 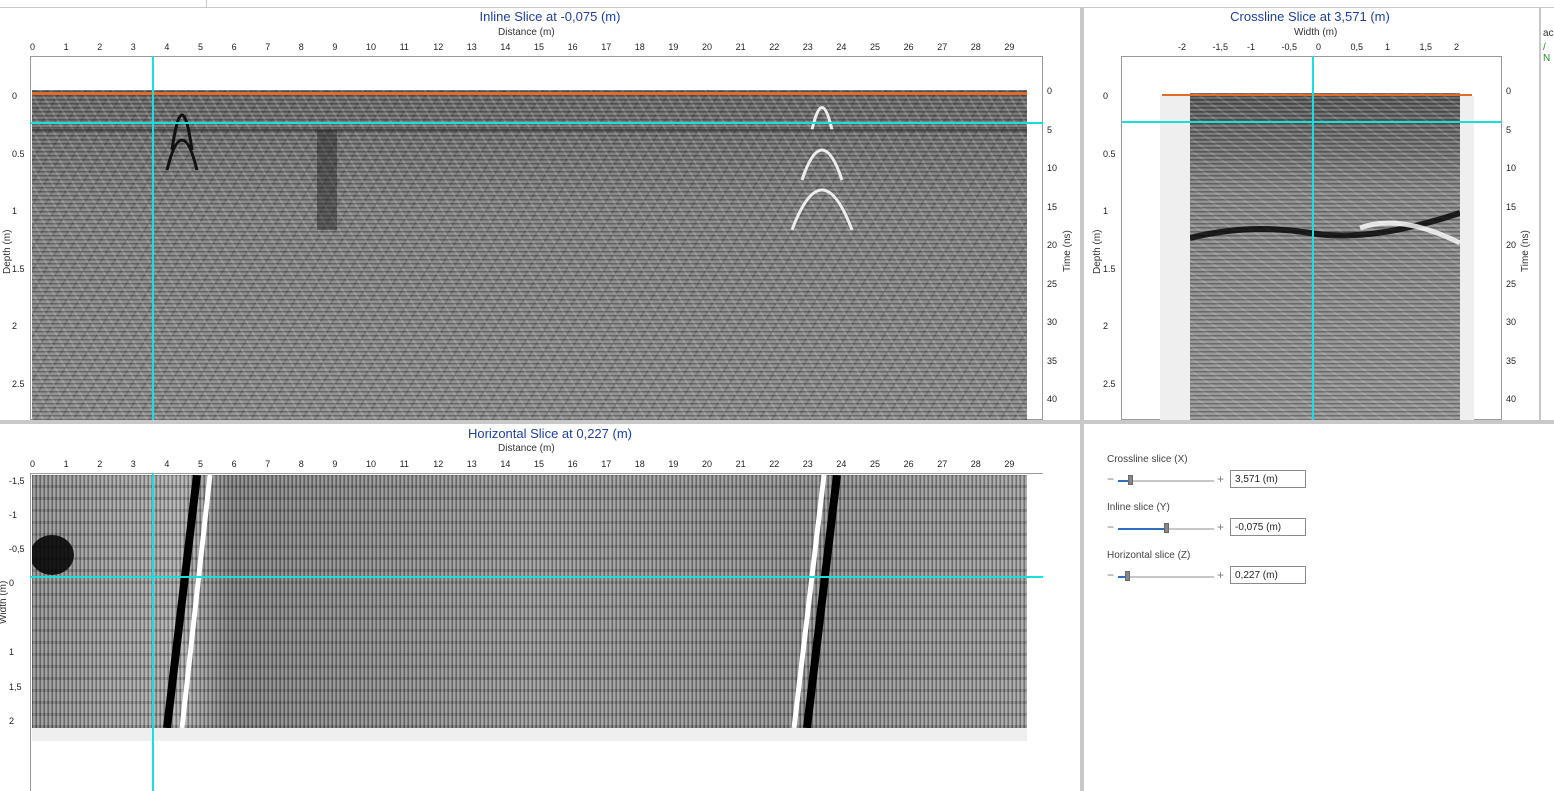 What do you see at coordinates (740, 464) in the screenshot?
I see `horizontal-x-tick: 21` at bounding box center [740, 464].